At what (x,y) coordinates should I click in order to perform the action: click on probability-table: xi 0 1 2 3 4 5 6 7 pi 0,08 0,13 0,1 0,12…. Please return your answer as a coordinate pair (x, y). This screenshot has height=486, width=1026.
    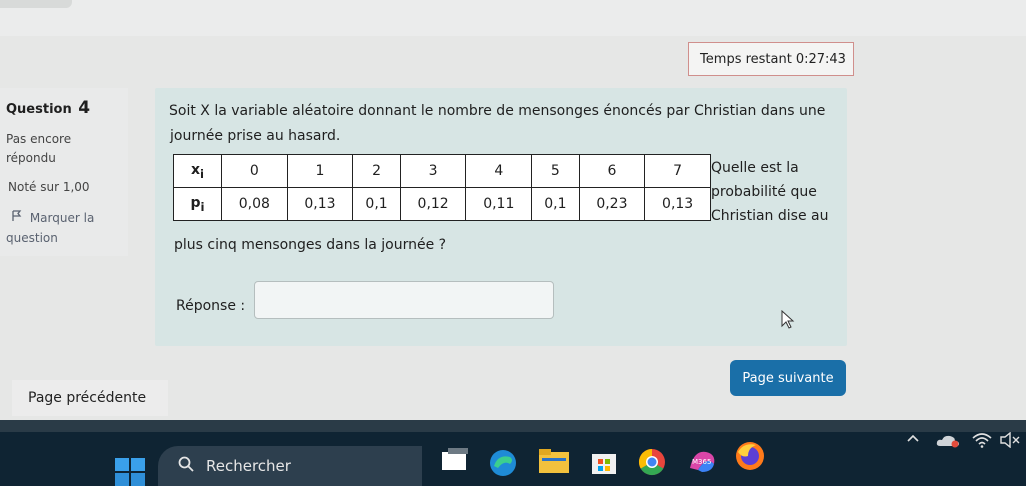
    Looking at the image, I should click on (442, 187).